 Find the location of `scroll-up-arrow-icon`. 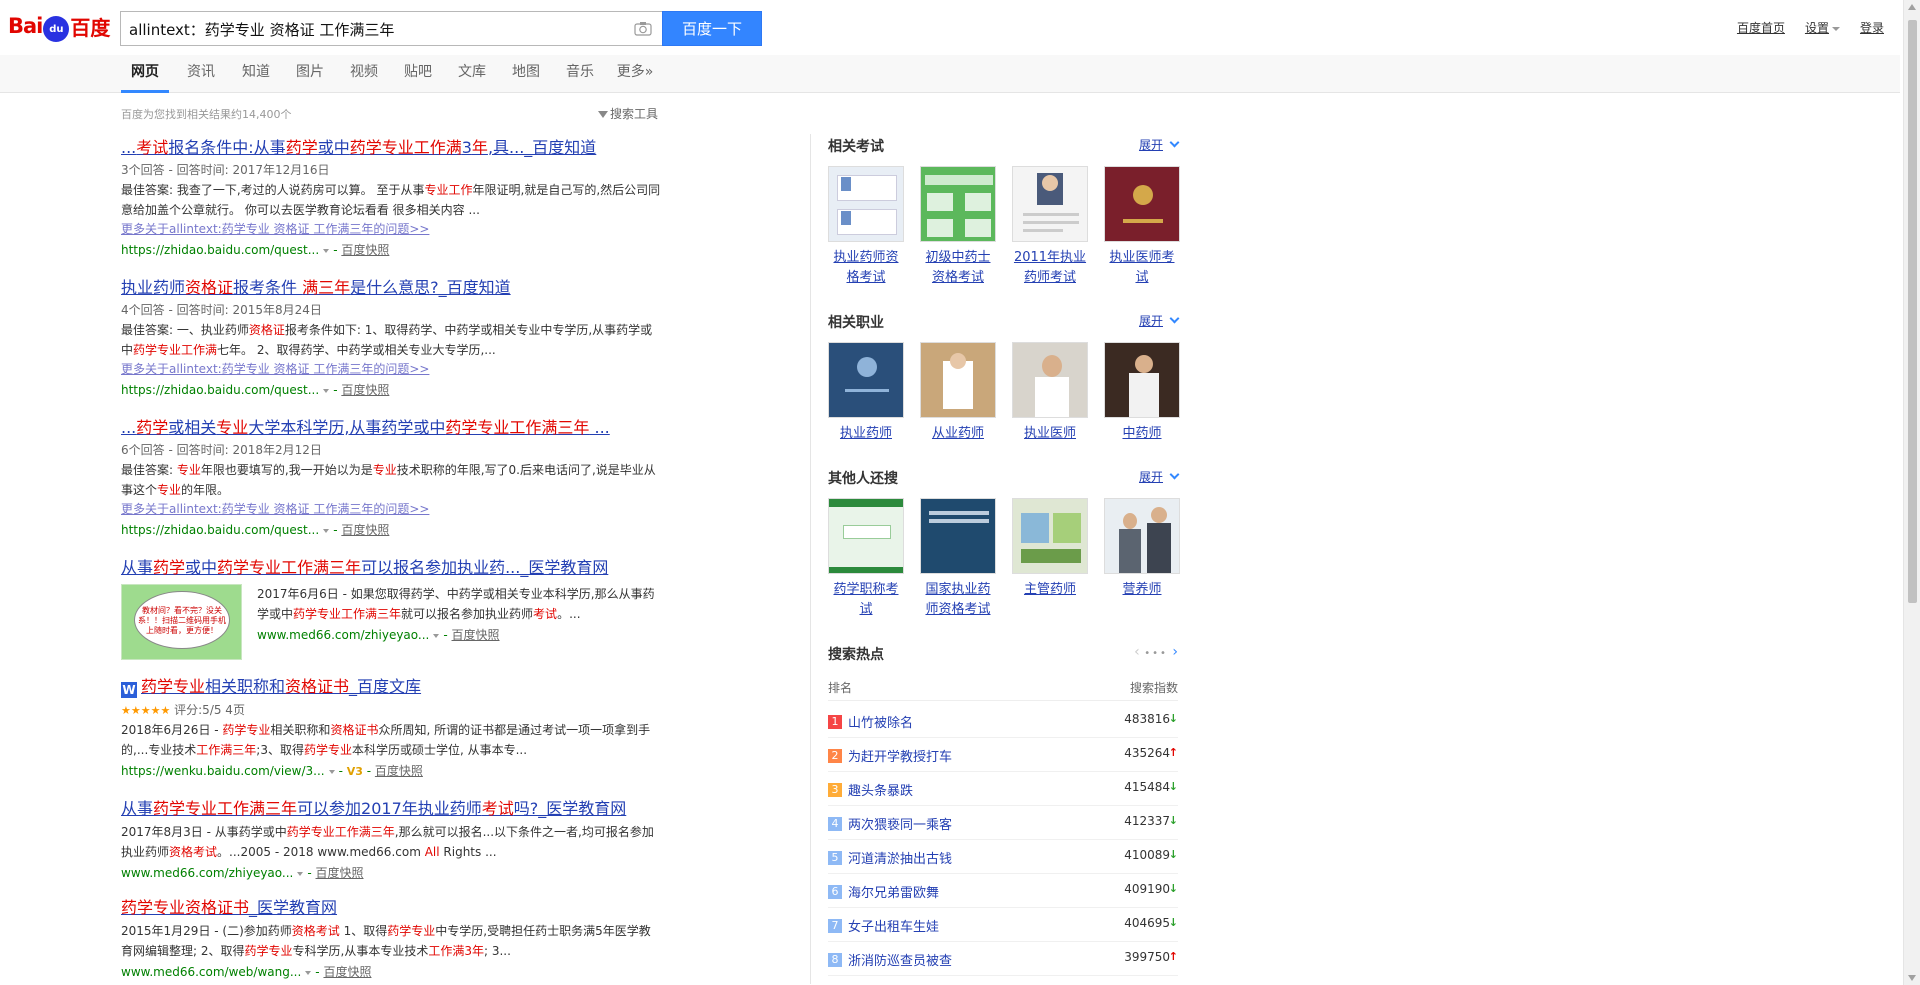

scroll-up-arrow-icon is located at coordinates (1912, 7).